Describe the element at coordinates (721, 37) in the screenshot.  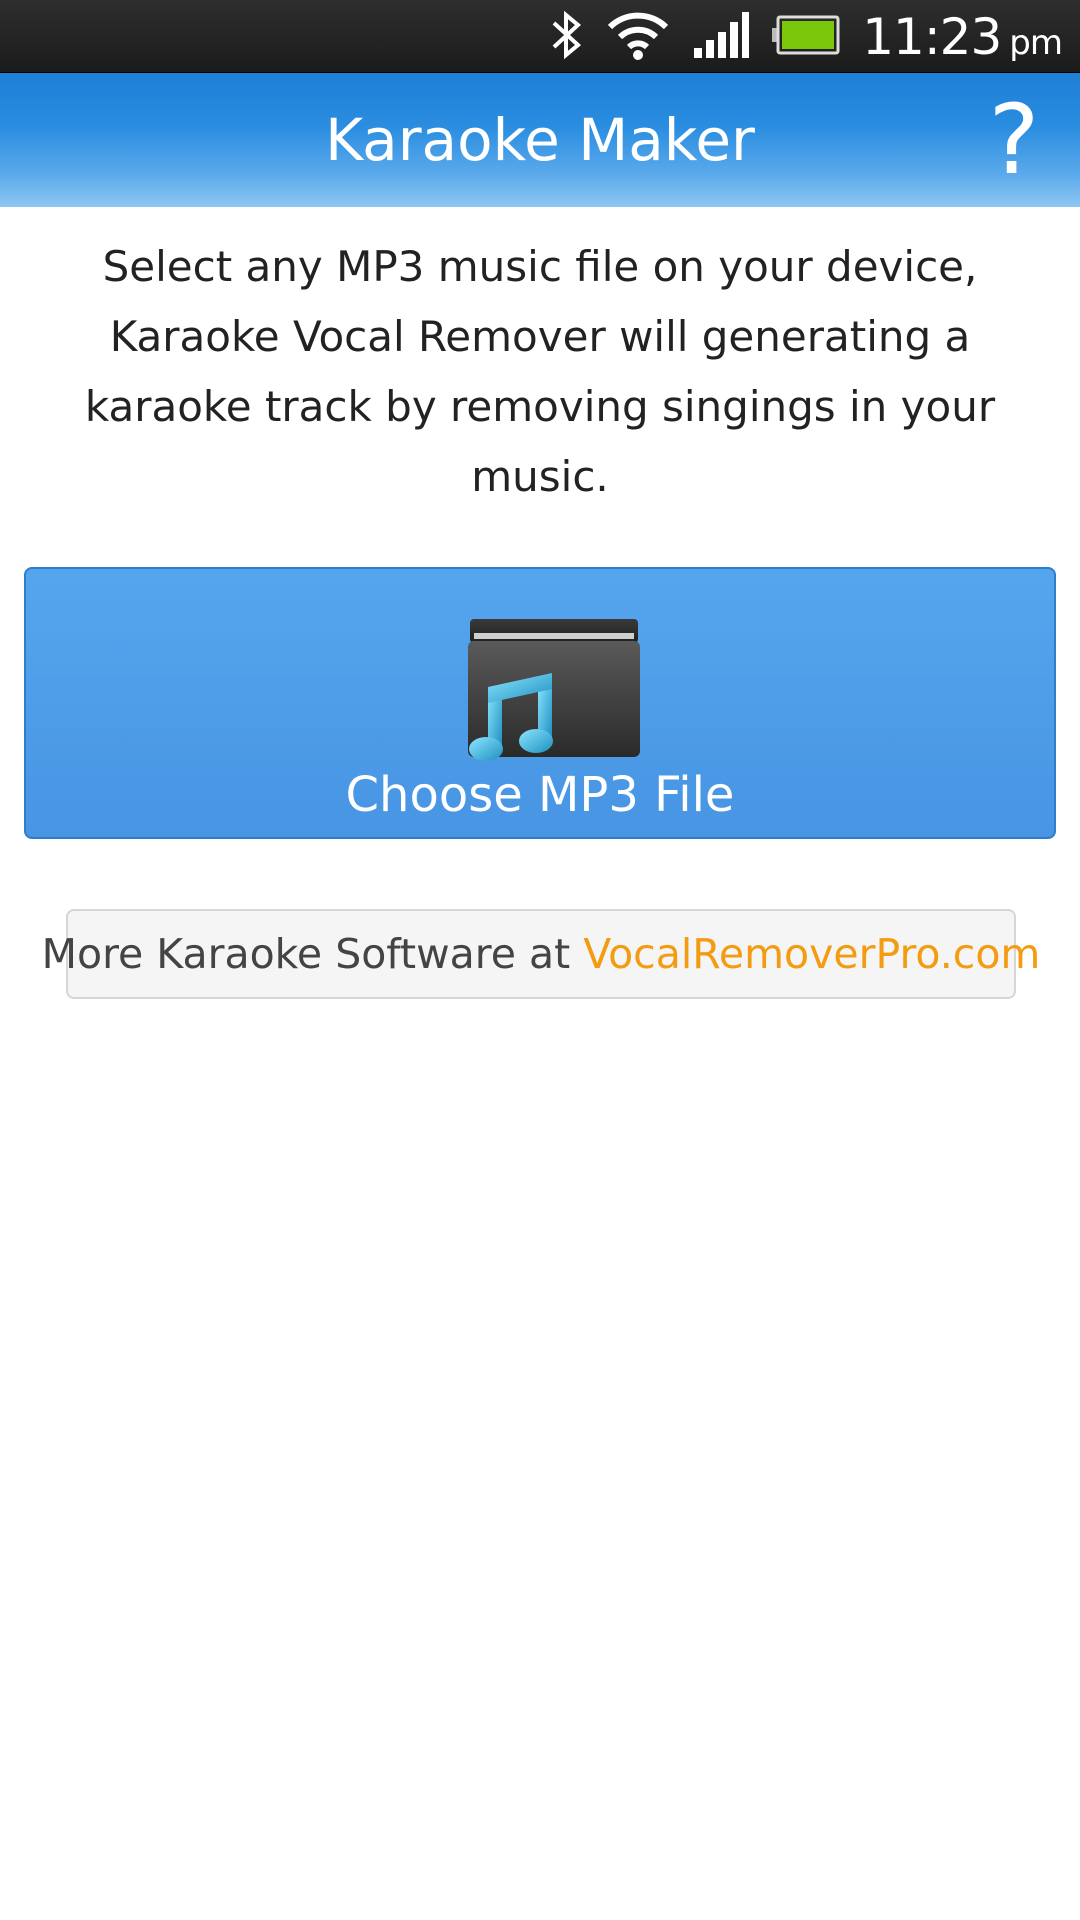
I see `signal-icon` at that location.